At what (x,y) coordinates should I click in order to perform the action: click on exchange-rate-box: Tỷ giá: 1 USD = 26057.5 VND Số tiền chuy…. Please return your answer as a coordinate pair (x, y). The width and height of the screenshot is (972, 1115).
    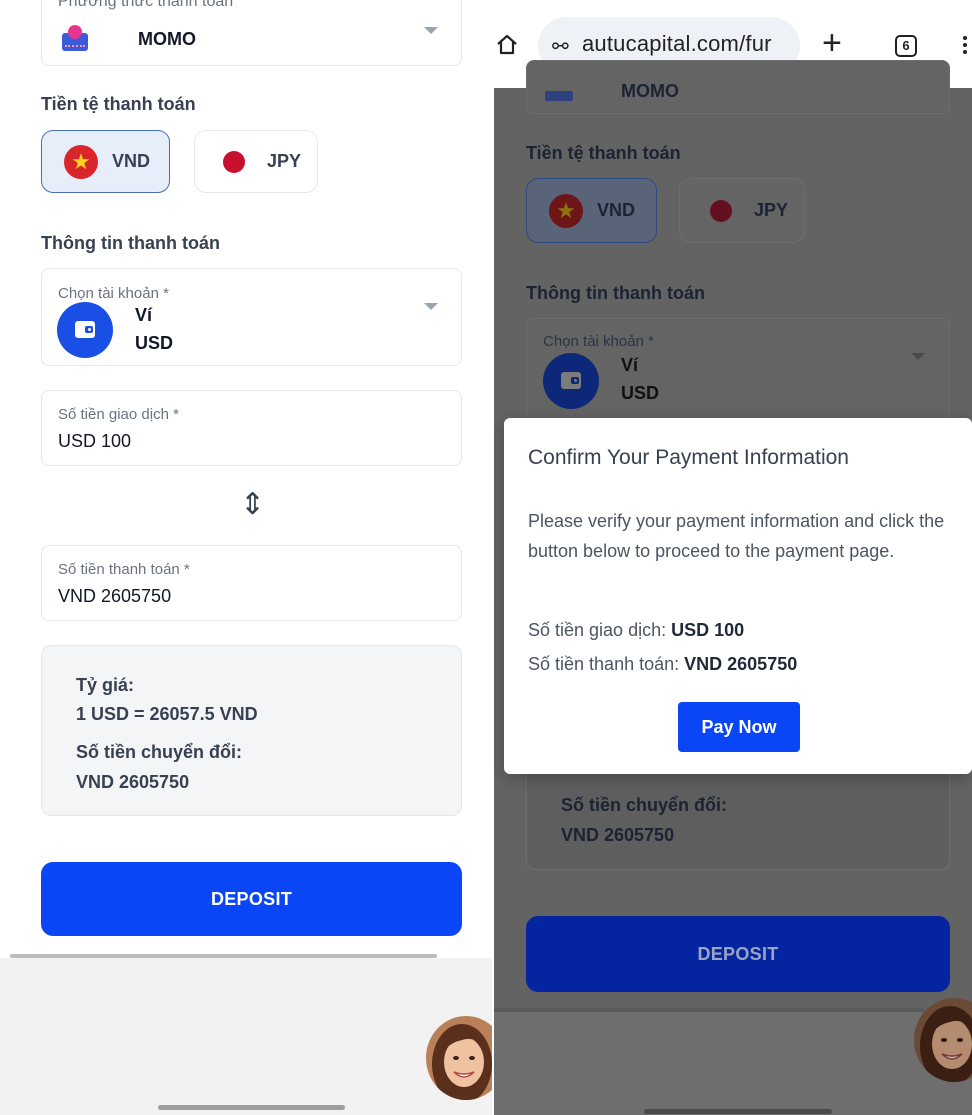
    Looking at the image, I should click on (251, 730).